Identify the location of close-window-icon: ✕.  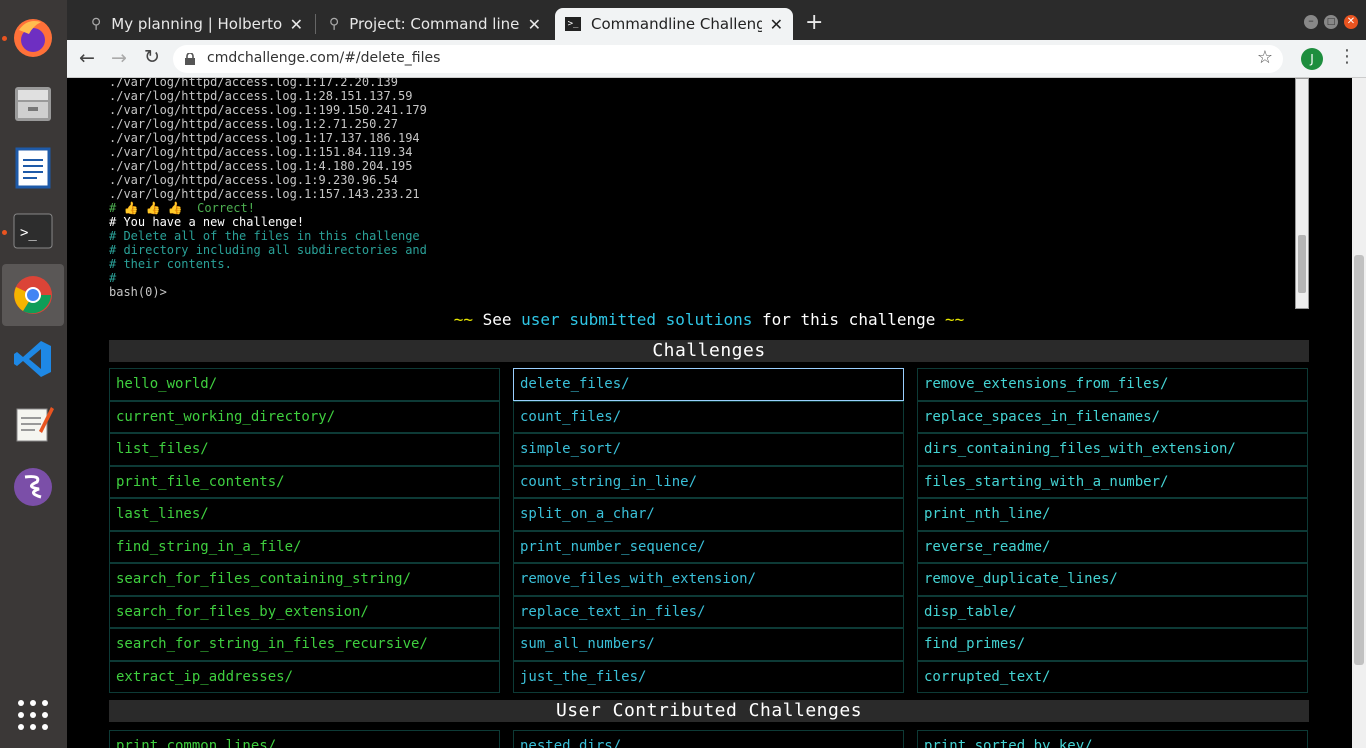
(1351, 22).